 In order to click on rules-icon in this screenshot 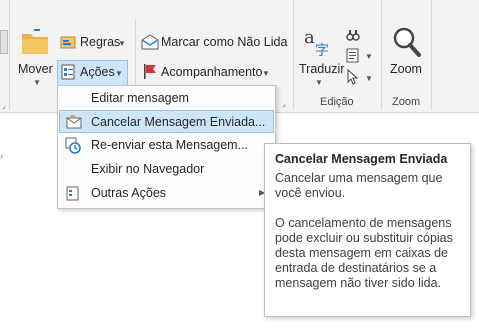, I will do `click(68, 42)`.